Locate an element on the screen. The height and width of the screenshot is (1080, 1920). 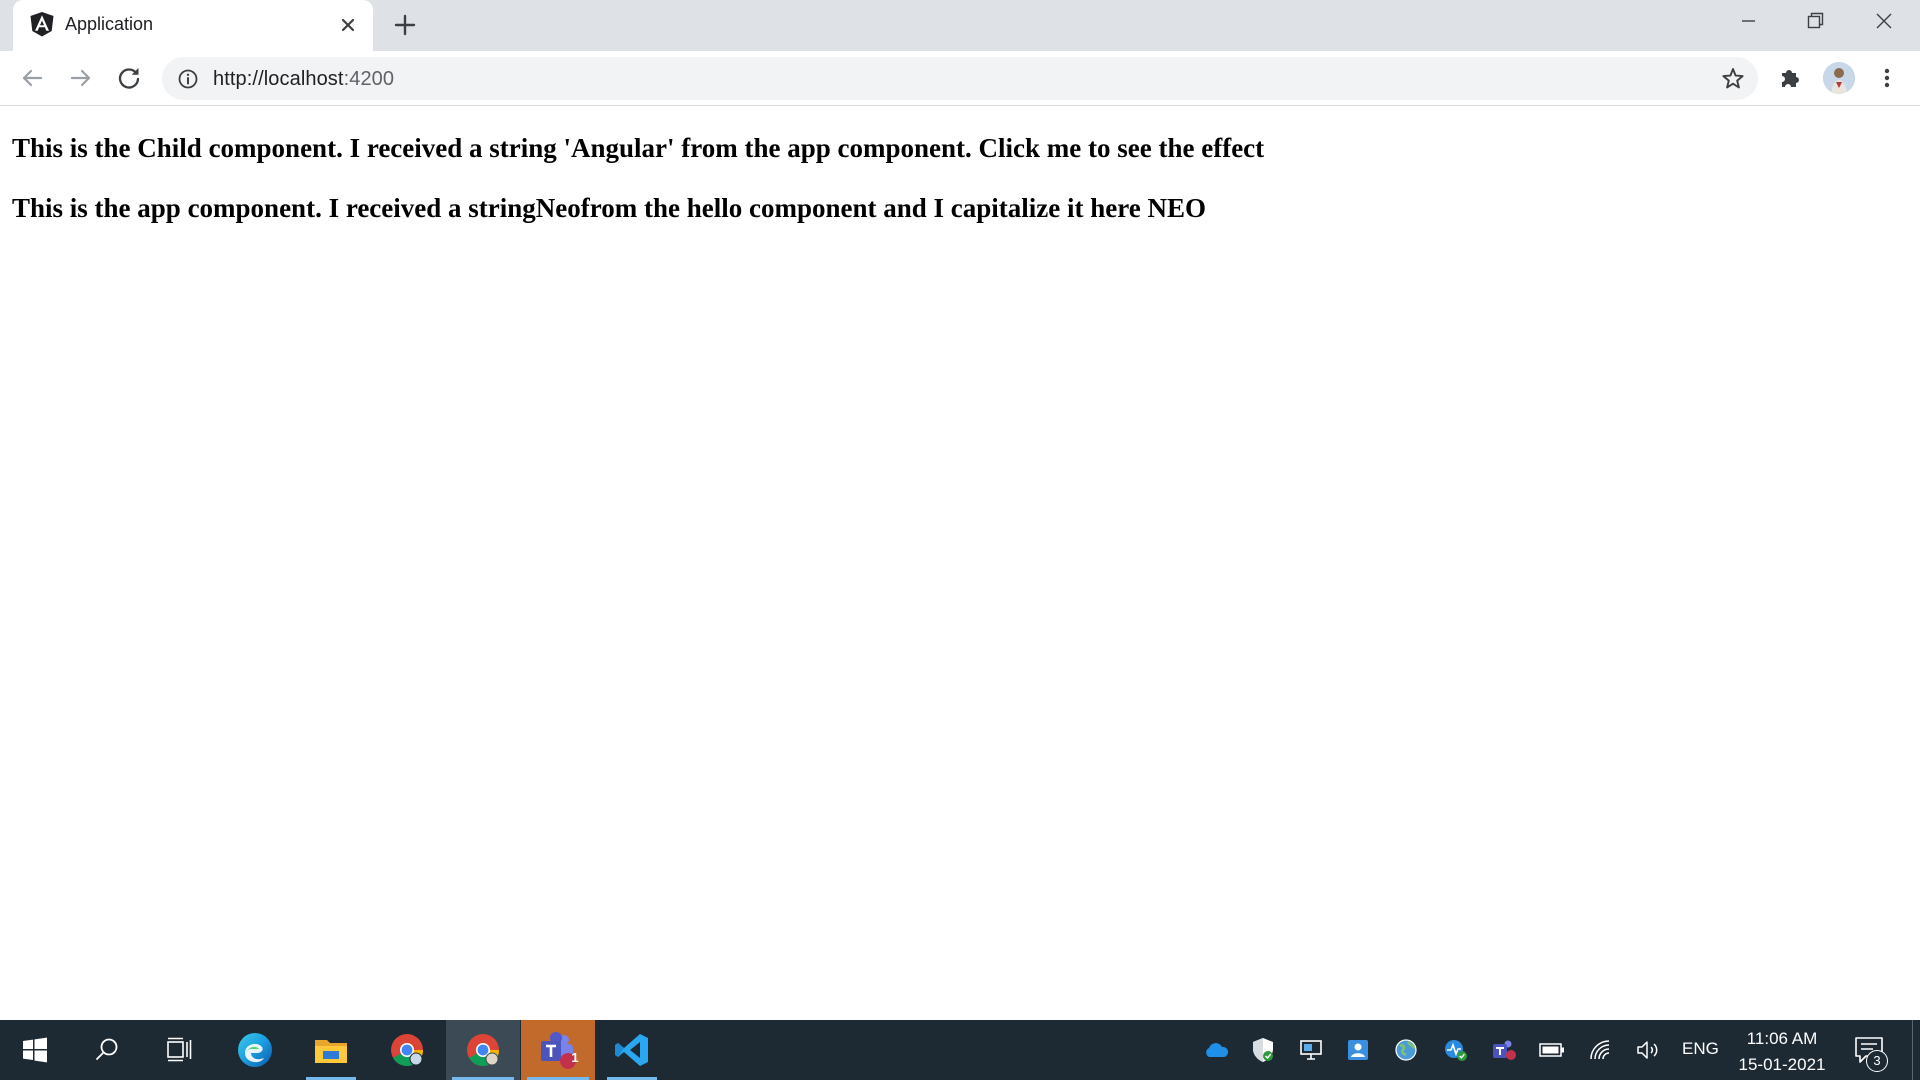
bookmark-star-icon is located at coordinates (1733, 79).